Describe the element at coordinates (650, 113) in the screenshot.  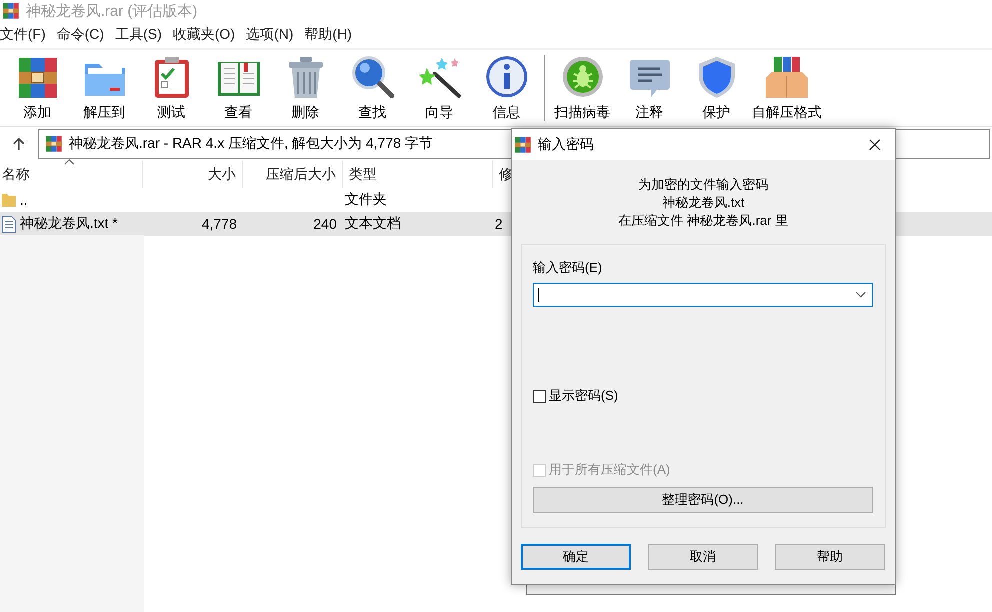
I see `toolbar-button: 注释` at that location.